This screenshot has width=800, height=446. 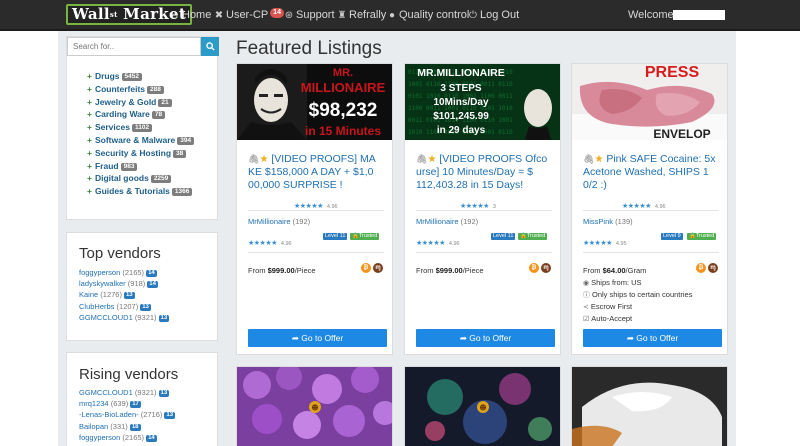 I want to click on category-item: + Digital goods 2259, so click(x=140, y=178).